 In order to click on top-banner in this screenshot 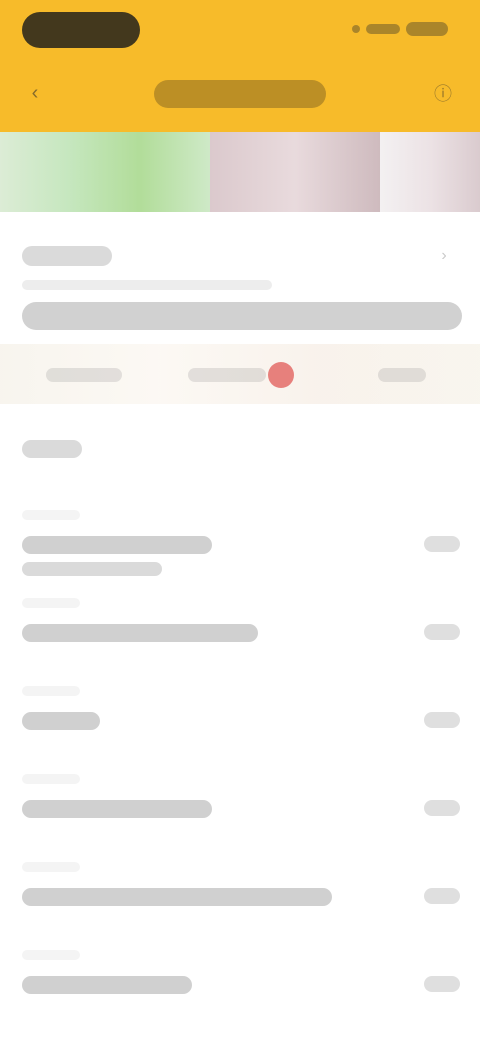, I will do `click(240, 172)`.